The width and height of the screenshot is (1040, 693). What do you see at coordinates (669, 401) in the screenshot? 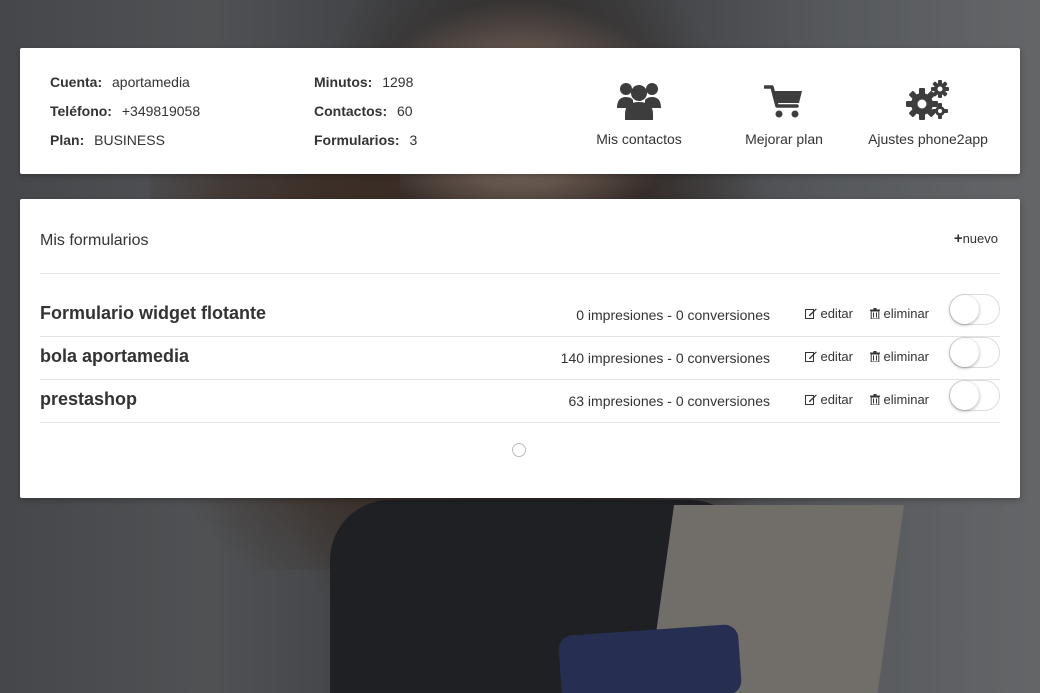
I see `form-stats: 63 impresiones - 0 conversiones` at bounding box center [669, 401].